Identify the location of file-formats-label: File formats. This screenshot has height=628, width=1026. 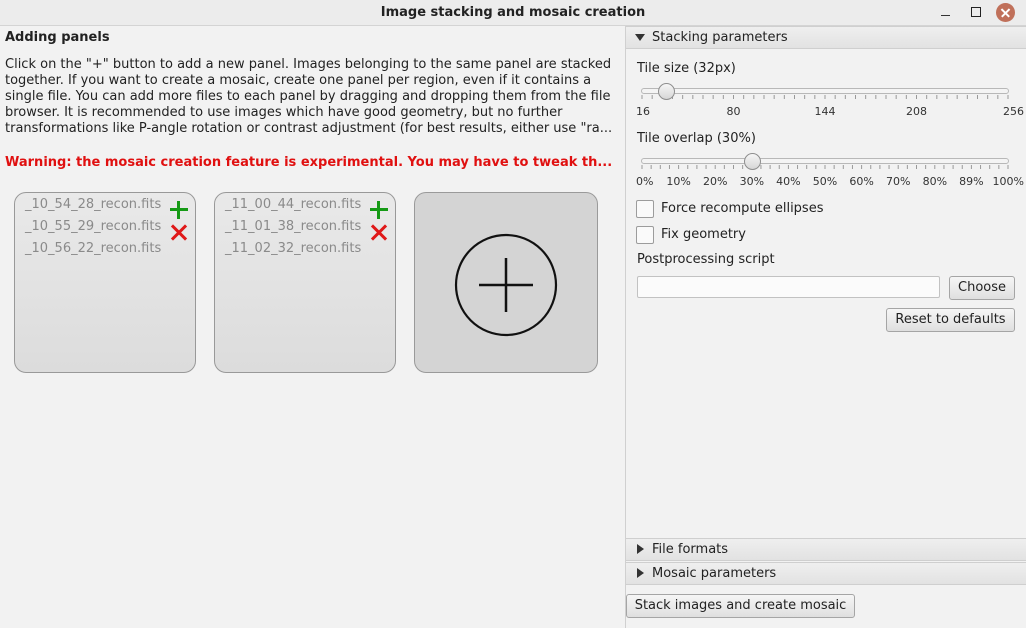
(690, 549).